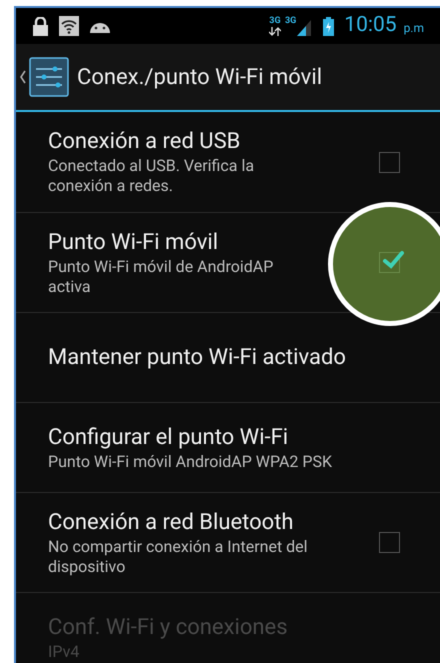  What do you see at coordinates (40, 26) in the screenshot?
I see `lock-icon` at bounding box center [40, 26].